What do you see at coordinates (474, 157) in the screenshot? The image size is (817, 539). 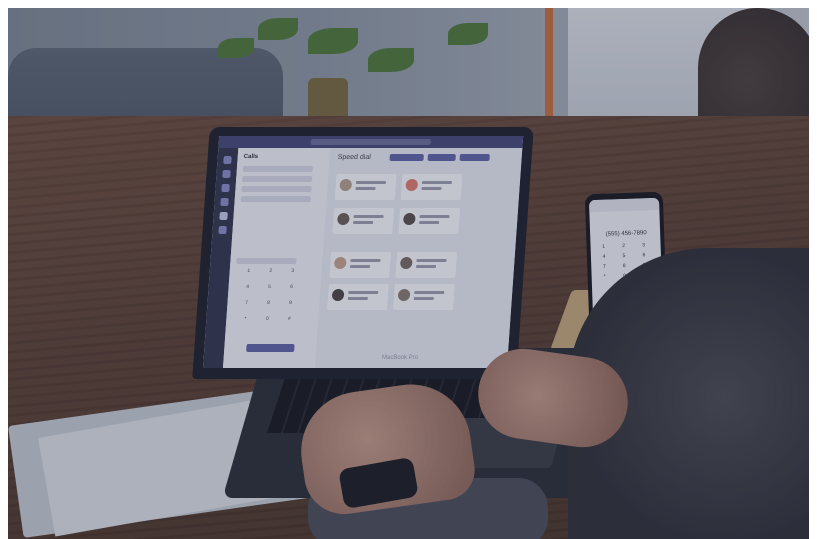 I see `contacts-button` at bounding box center [474, 157].